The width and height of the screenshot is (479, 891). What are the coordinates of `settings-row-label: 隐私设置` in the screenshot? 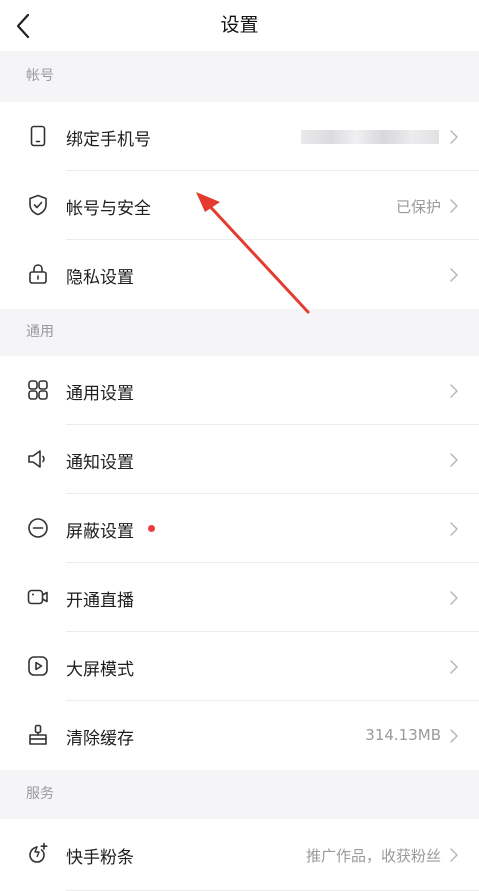 It's located at (100, 278).